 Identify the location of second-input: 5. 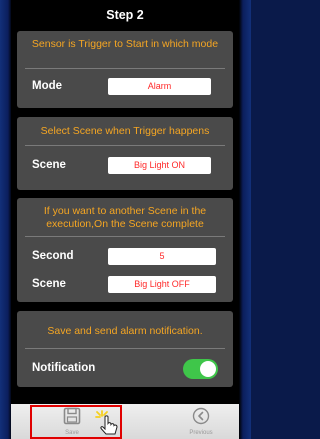
(162, 256).